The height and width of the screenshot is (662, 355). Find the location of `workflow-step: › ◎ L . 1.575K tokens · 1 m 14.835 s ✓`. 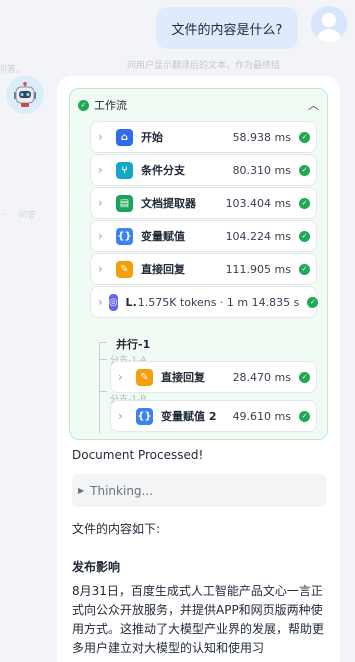

workflow-step: › ◎ L . 1.575K tokens · 1 m 14.835 s ✓ is located at coordinates (204, 302).